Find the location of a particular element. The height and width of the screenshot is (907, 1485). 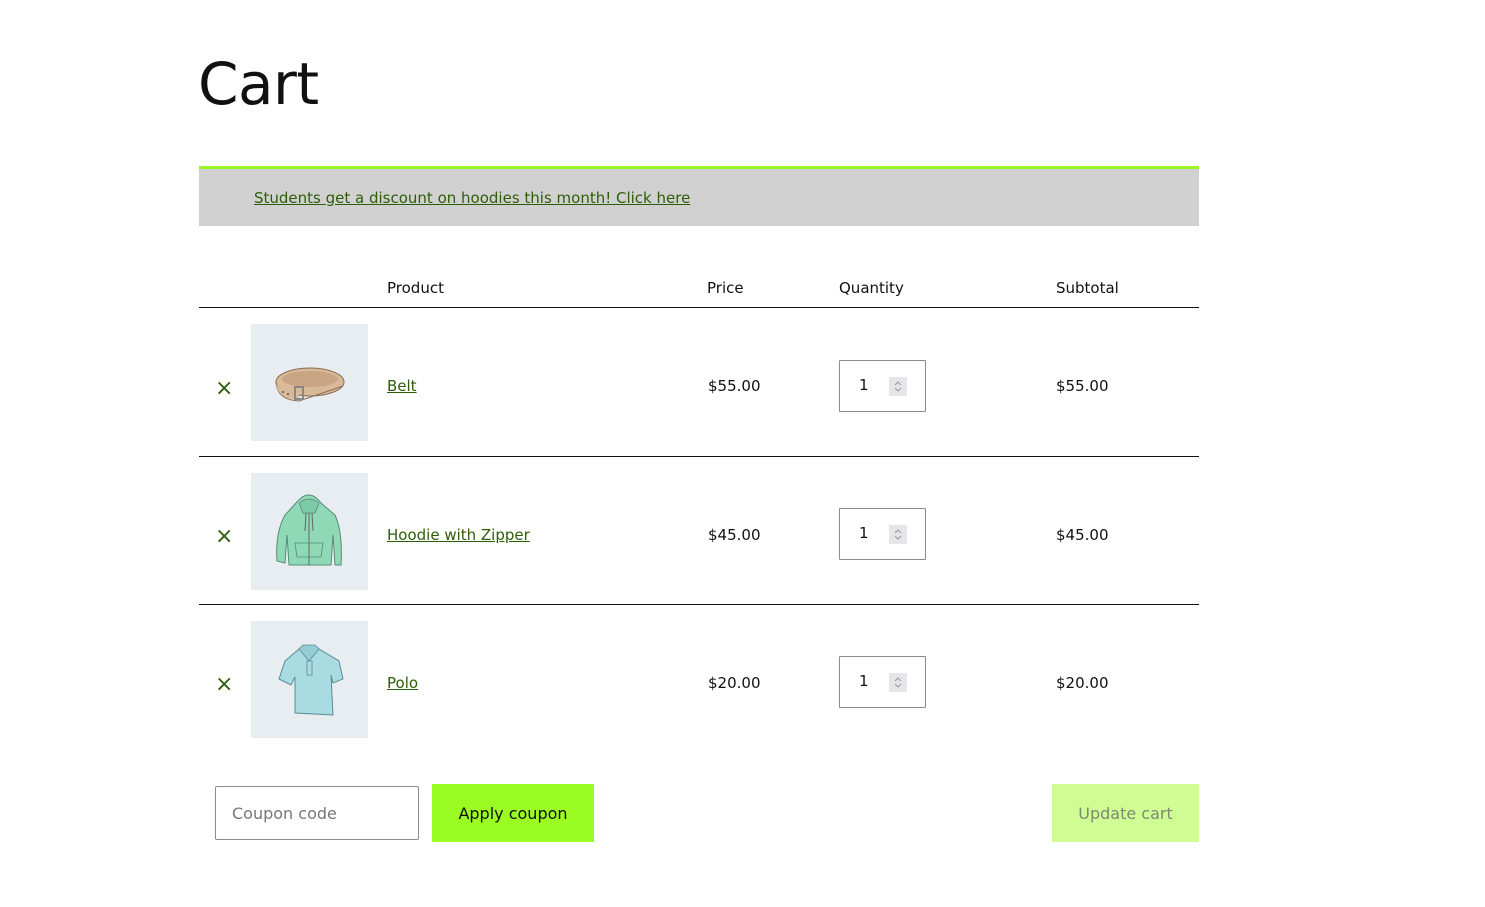

item-price: $55.00 is located at coordinates (734, 386).